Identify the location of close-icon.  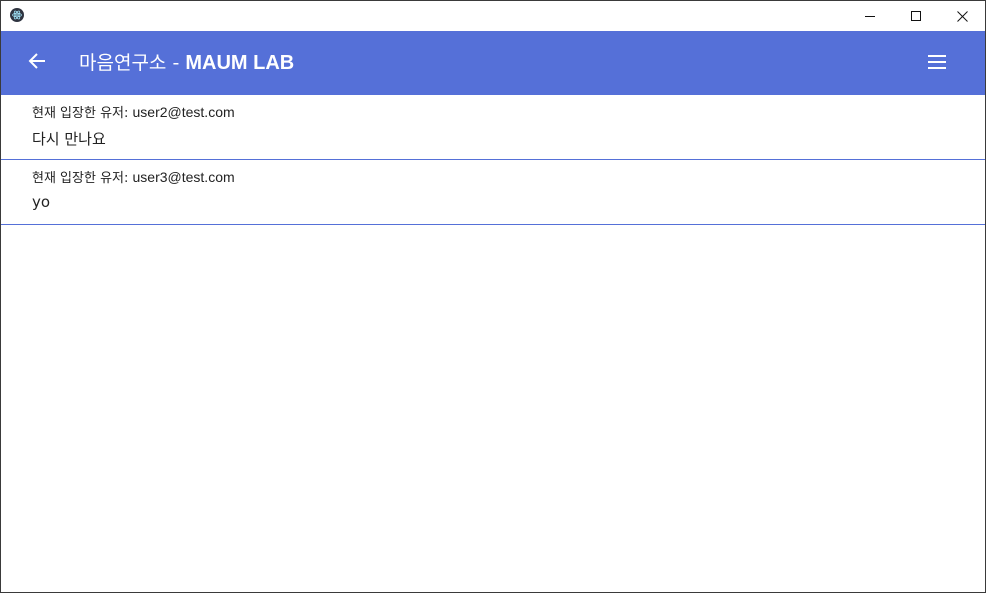
(962, 16).